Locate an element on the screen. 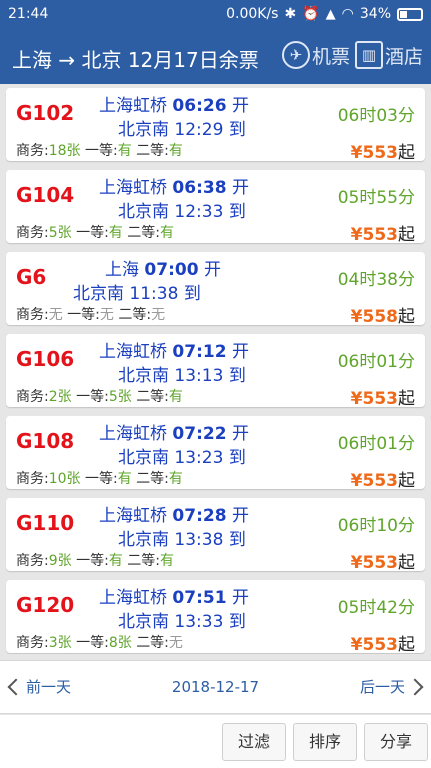 Image resolution: width=431 pixels, height=768 pixels. departure: 上海虹桥 07:22 开 is located at coordinates (174, 431).